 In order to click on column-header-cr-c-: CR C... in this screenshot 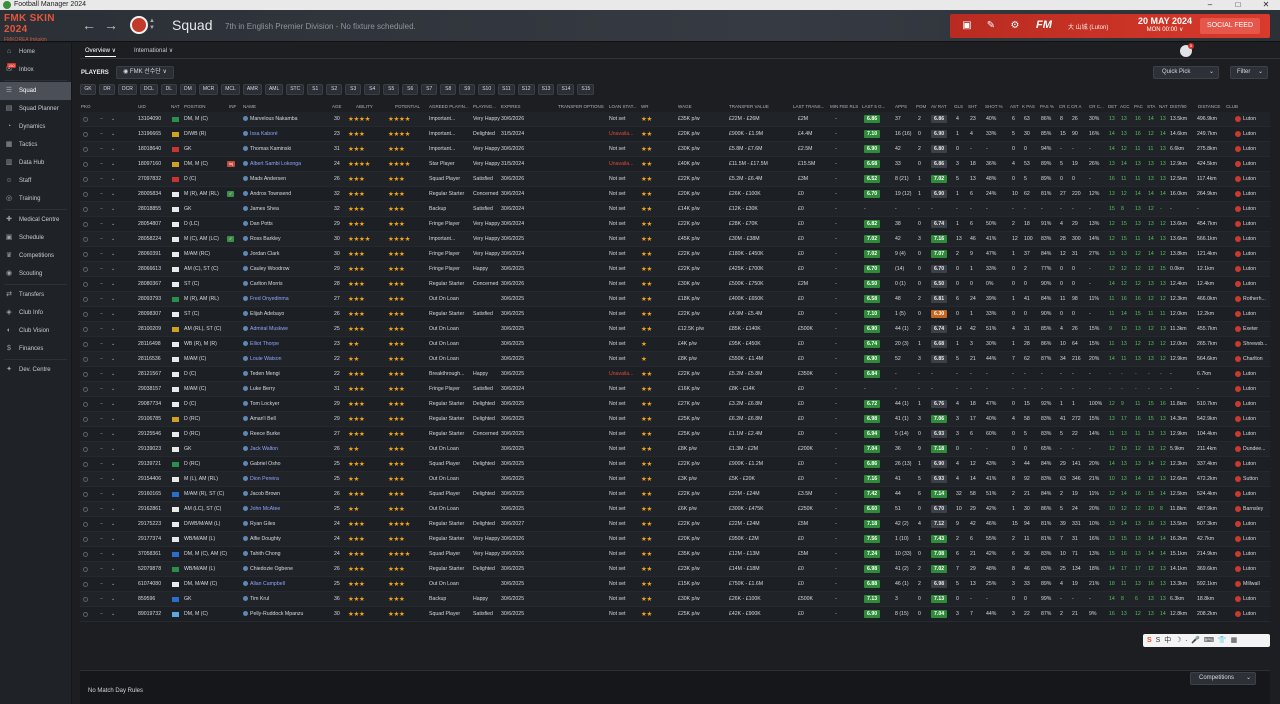, I will do `click(1096, 106)`.